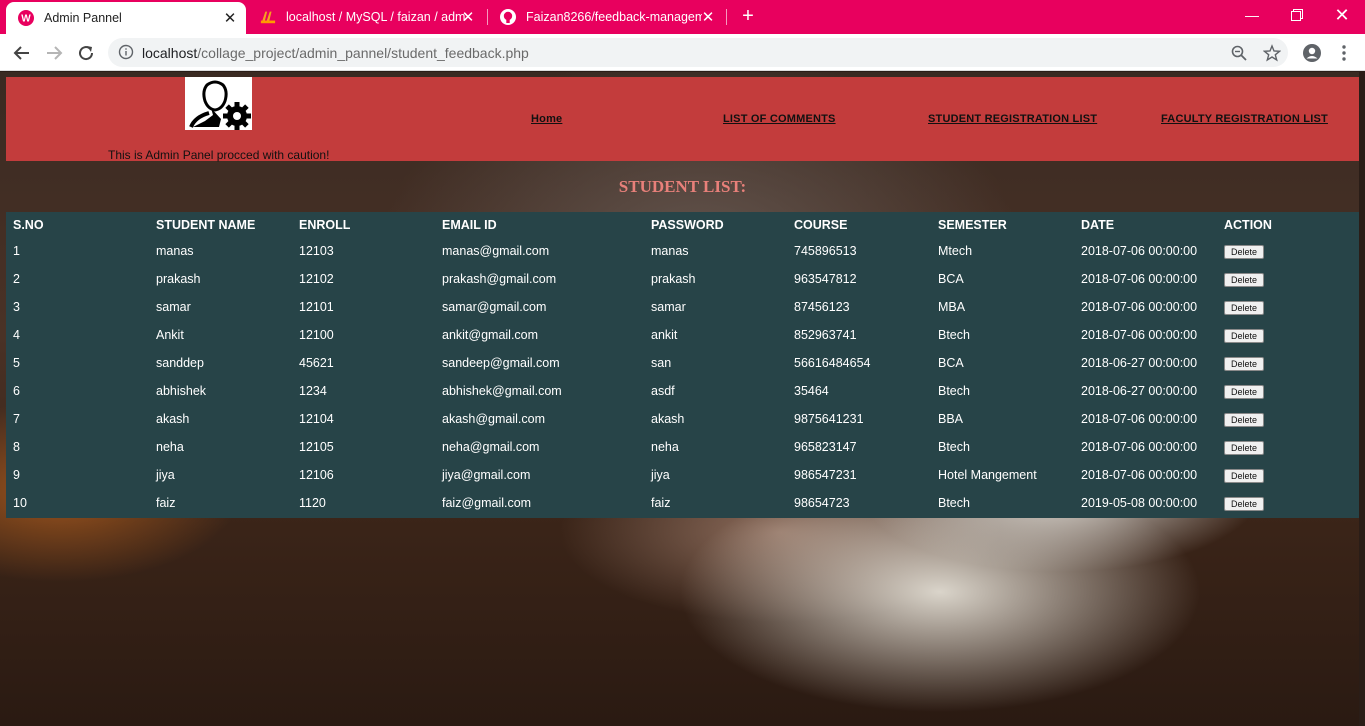 The image size is (1365, 726). What do you see at coordinates (22, 53) in the screenshot?
I see `back-icon` at bounding box center [22, 53].